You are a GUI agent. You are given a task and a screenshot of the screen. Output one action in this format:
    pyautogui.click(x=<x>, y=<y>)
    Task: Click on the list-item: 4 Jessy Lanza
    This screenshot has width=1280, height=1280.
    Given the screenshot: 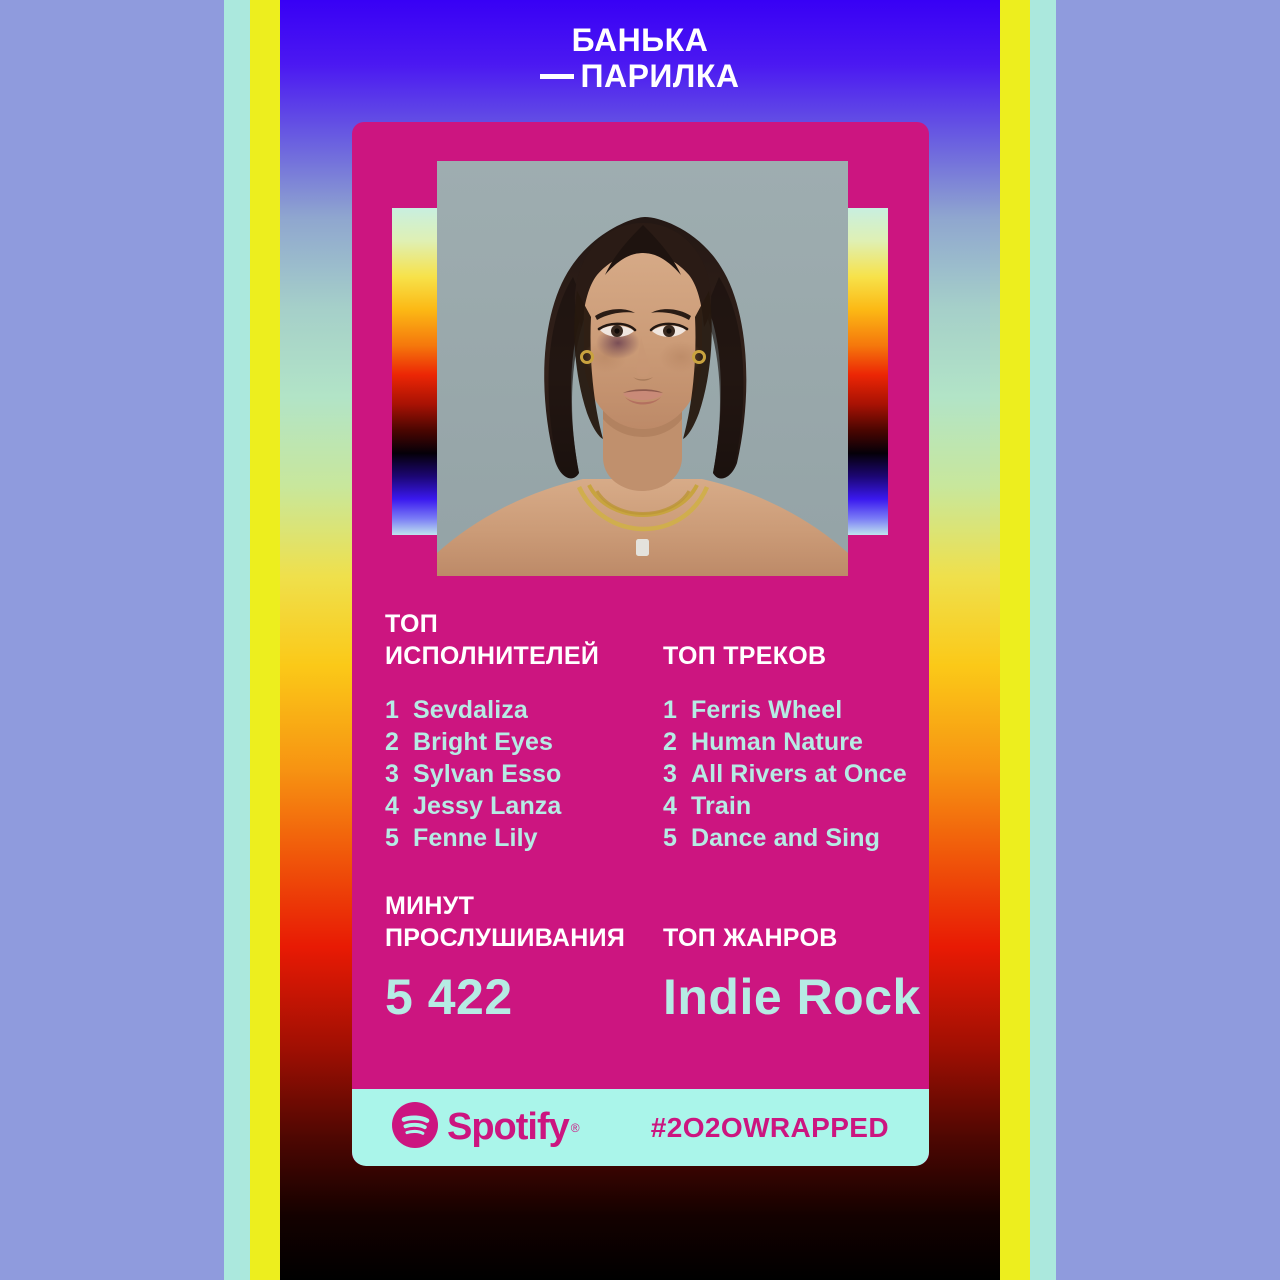 What is the action you would take?
    pyautogui.click(x=524, y=806)
    